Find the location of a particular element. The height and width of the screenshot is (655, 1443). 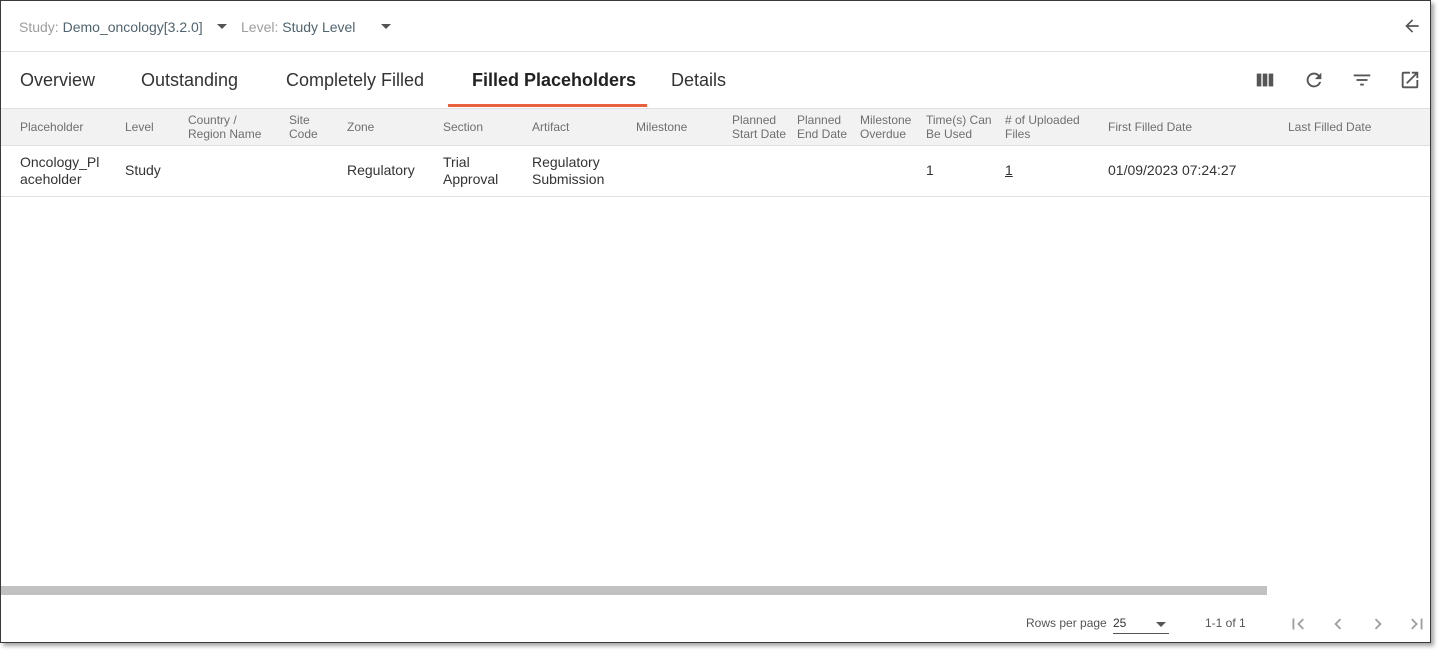

cell-times-can-be-used: 1 is located at coordinates (930, 170).